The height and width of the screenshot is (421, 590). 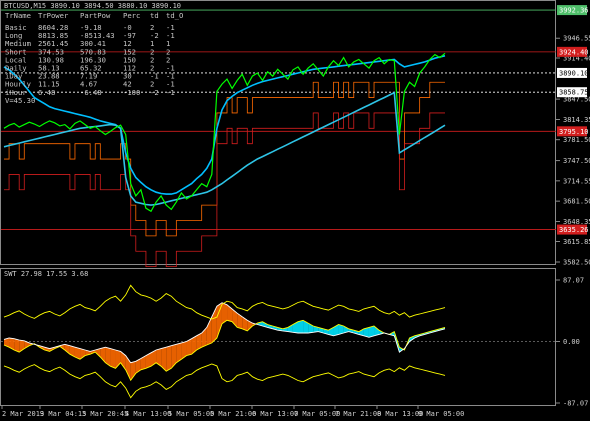 I want to click on x-tick-label: 6 Mar 13:00, so click(x=275, y=414).